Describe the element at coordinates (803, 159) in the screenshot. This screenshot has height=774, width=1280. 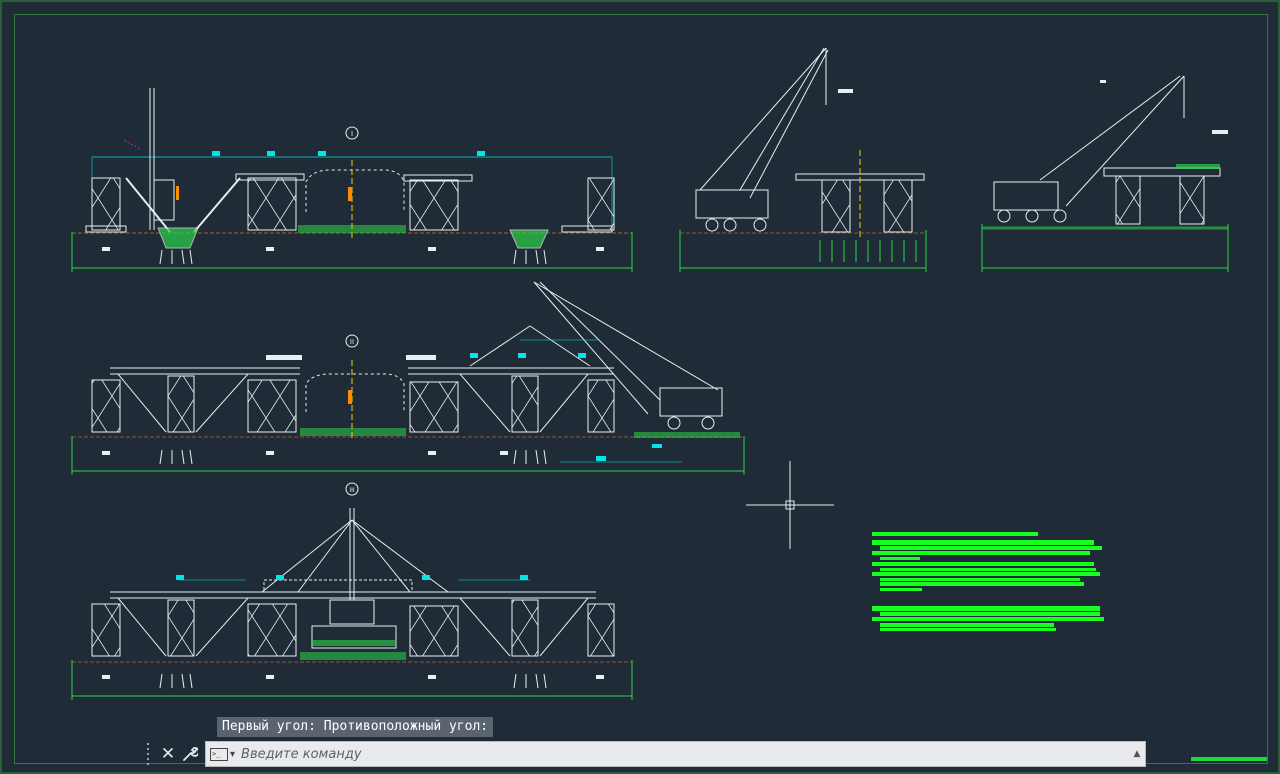
I see `crane-section-a` at that location.